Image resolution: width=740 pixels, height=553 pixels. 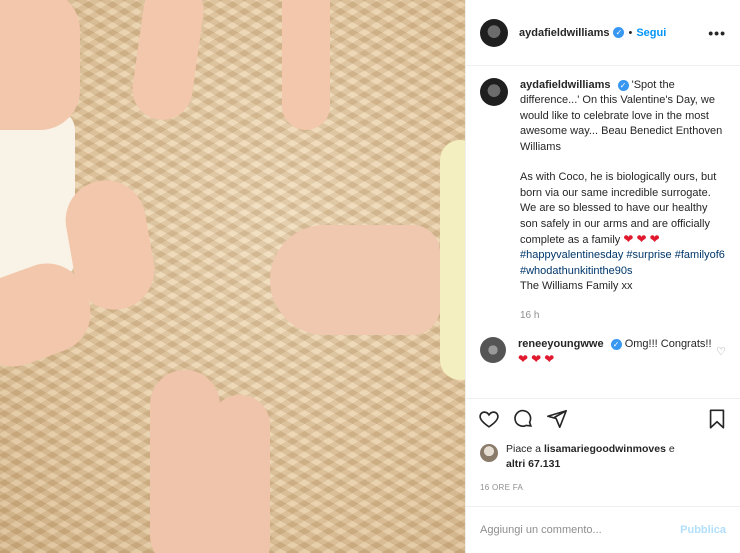 I want to click on photo-skin-adult-foot-right, so click(x=355, y=280).